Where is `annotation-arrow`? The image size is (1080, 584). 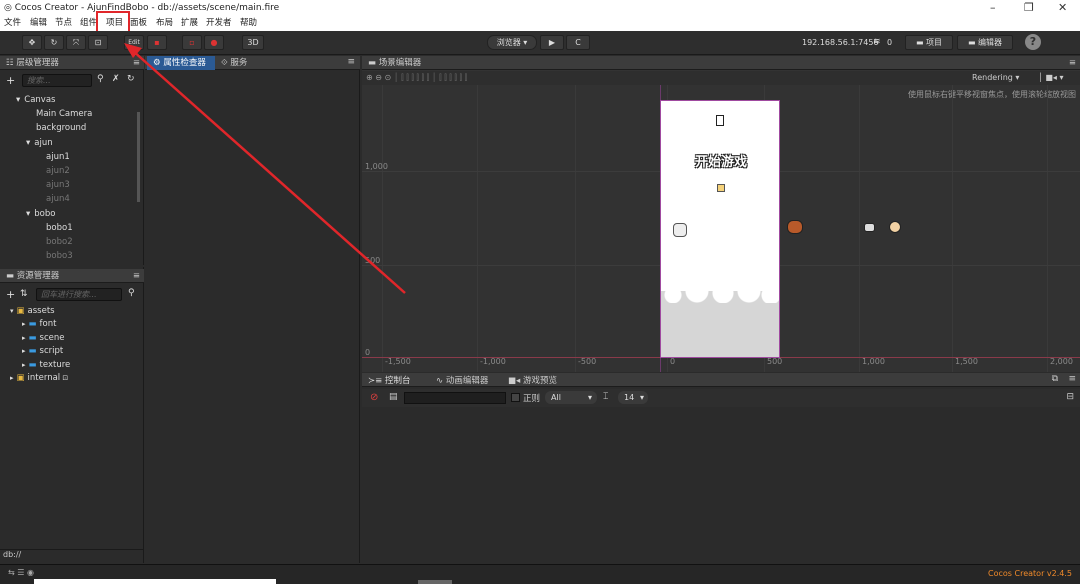 annotation-arrow is located at coordinates (265, 168).